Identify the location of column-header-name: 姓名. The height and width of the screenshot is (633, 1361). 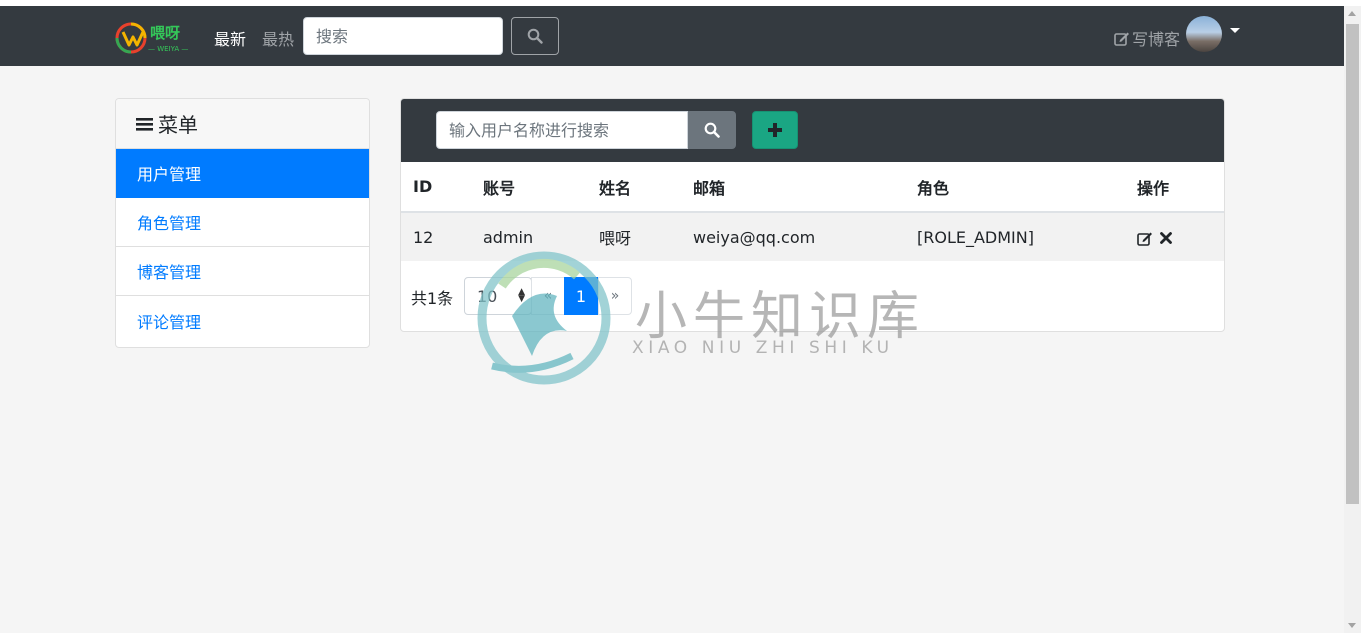
(634, 187).